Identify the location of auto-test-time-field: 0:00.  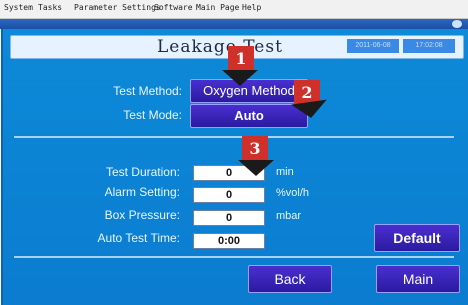
(229, 241).